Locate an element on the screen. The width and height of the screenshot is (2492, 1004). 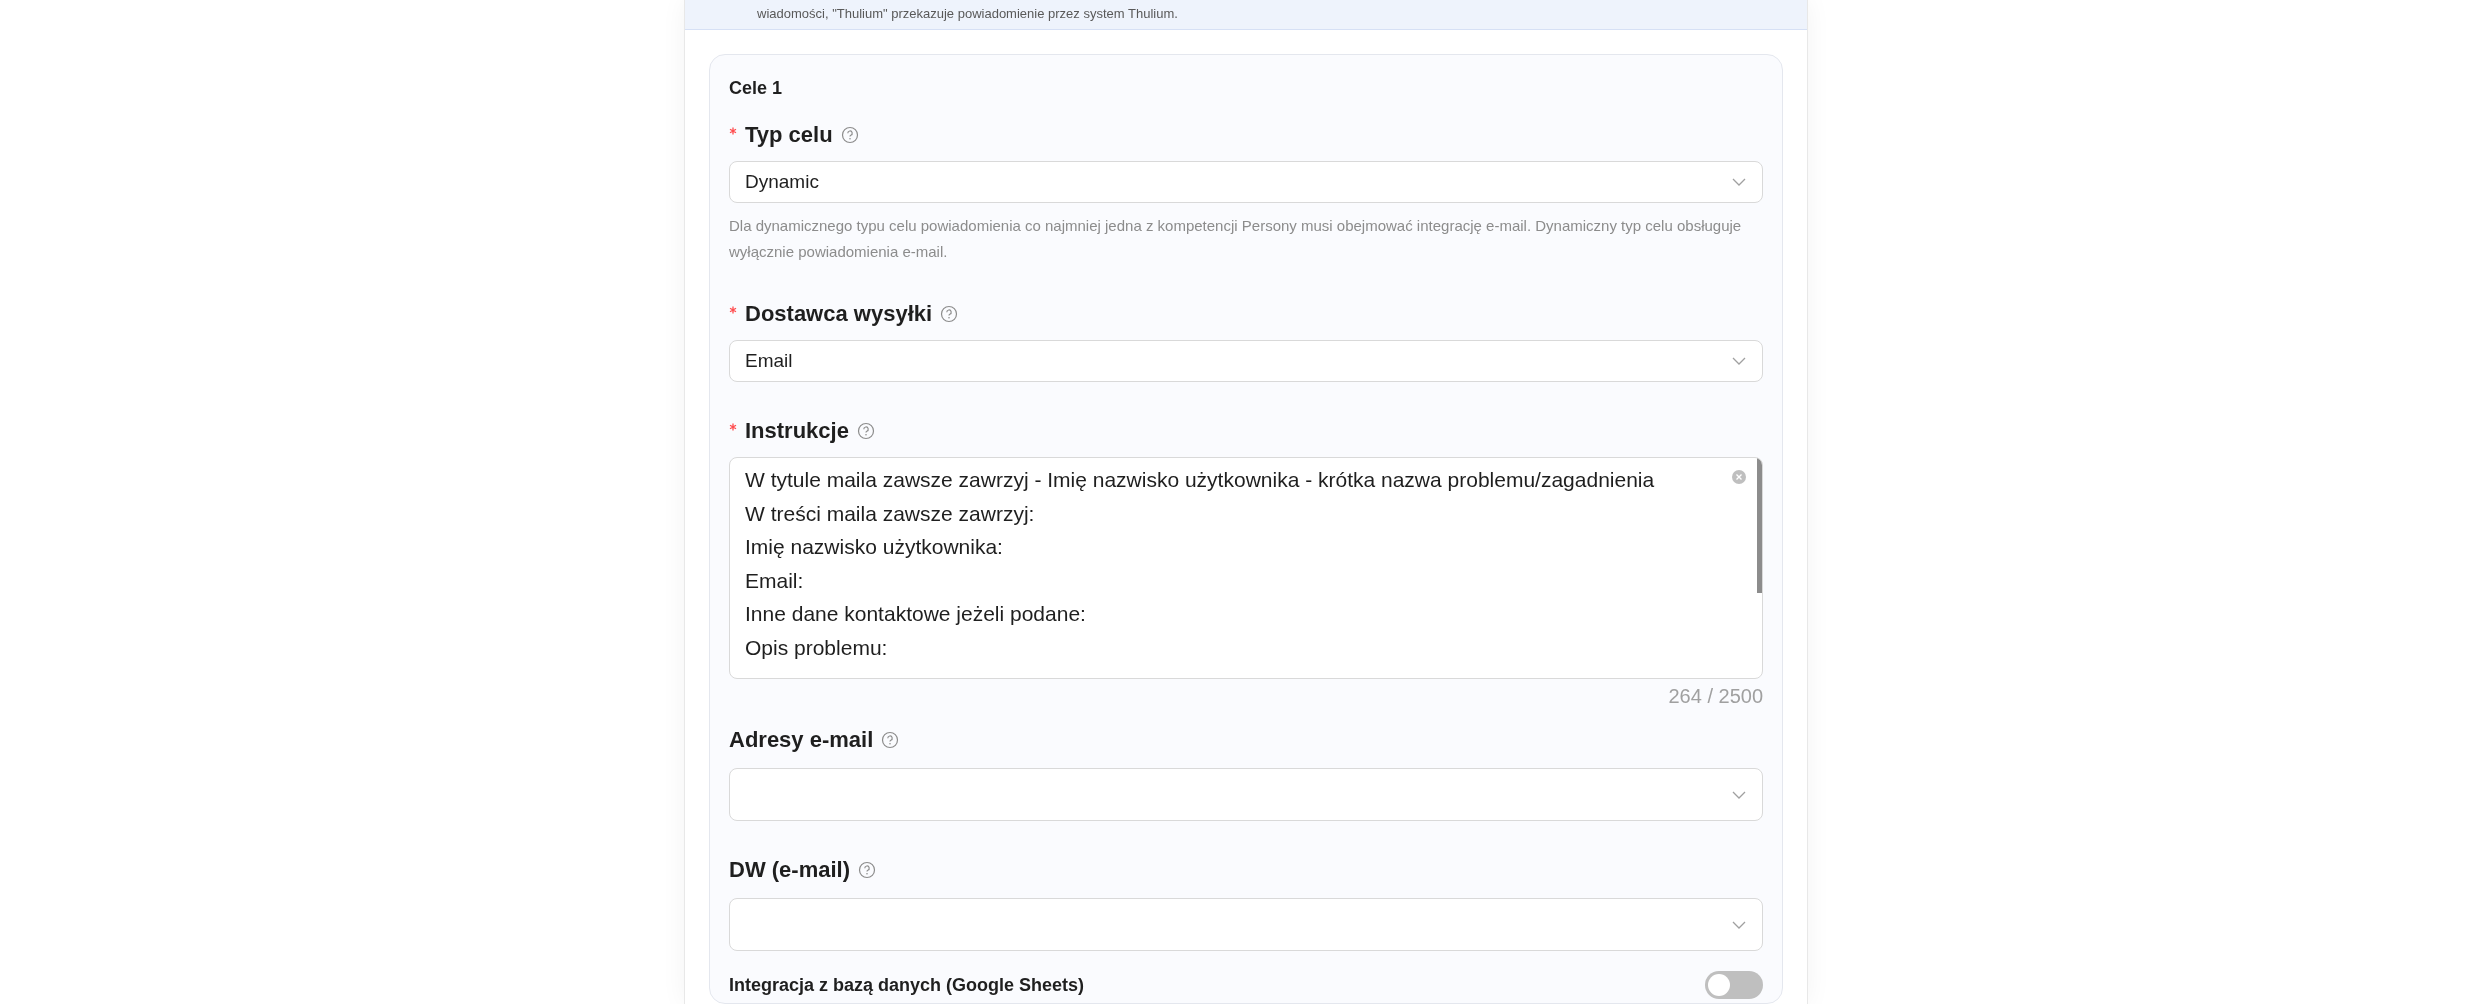
field-label: Instrukcje is located at coordinates (797, 431).